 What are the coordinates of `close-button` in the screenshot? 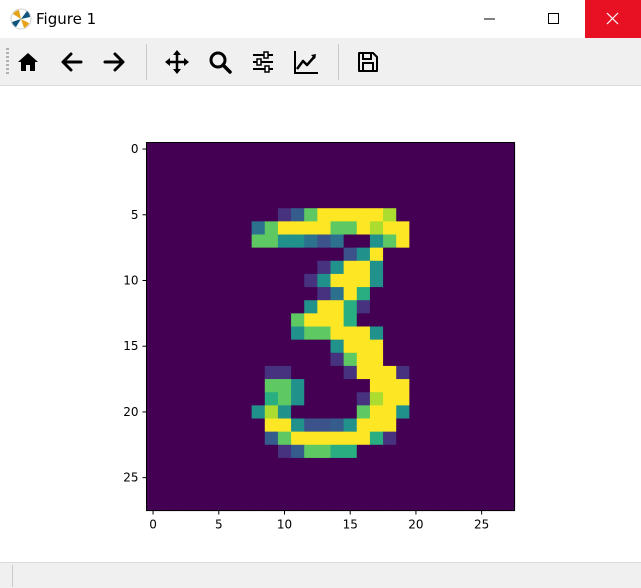 It's located at (613, 19).